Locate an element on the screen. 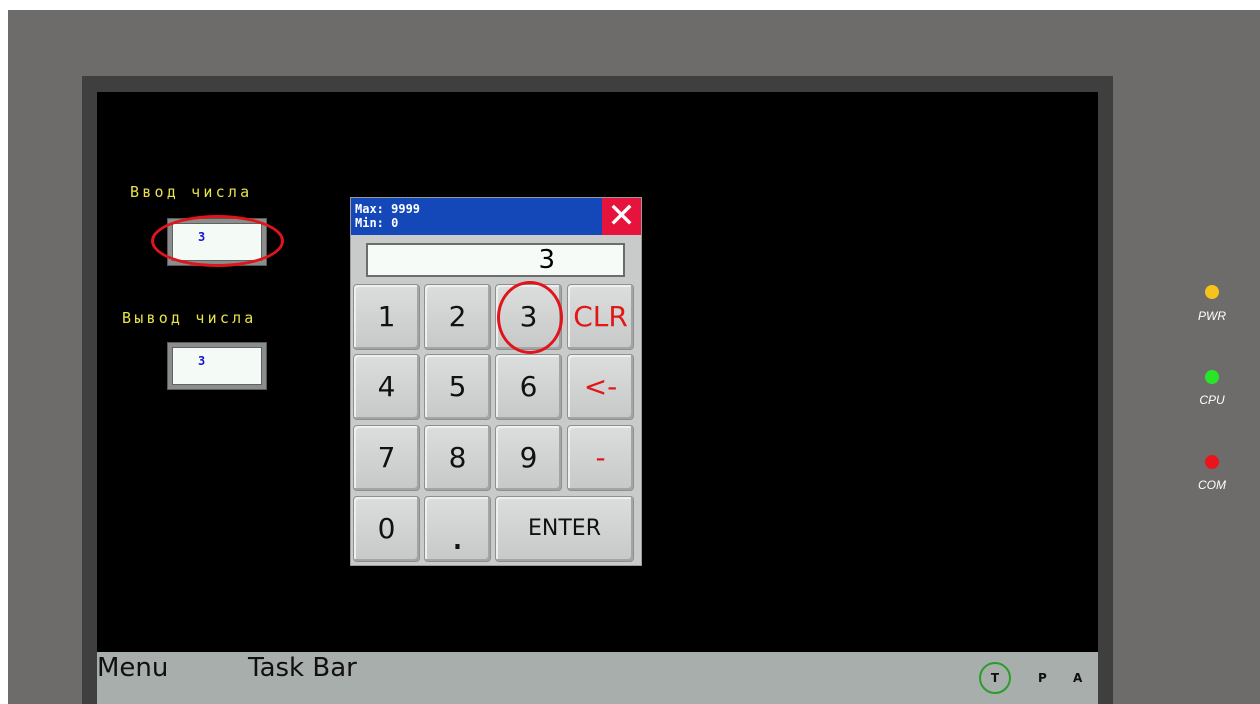 The width and height of the screenshot is (1260, 704). pwr-led-icon is located at coordinates (1212, 292).